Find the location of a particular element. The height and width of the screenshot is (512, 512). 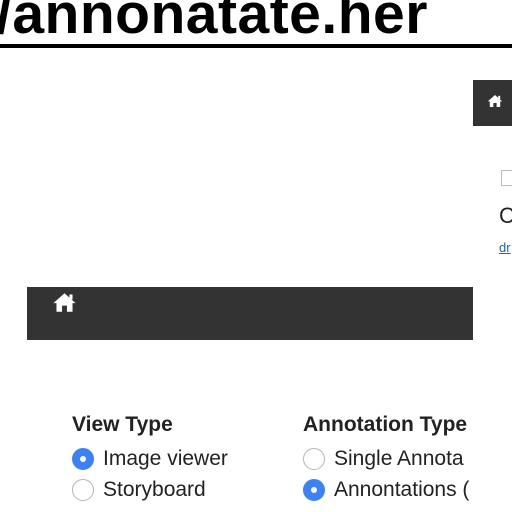

view-option-storyboard: Storyboard is located at coordinates (150, 489).